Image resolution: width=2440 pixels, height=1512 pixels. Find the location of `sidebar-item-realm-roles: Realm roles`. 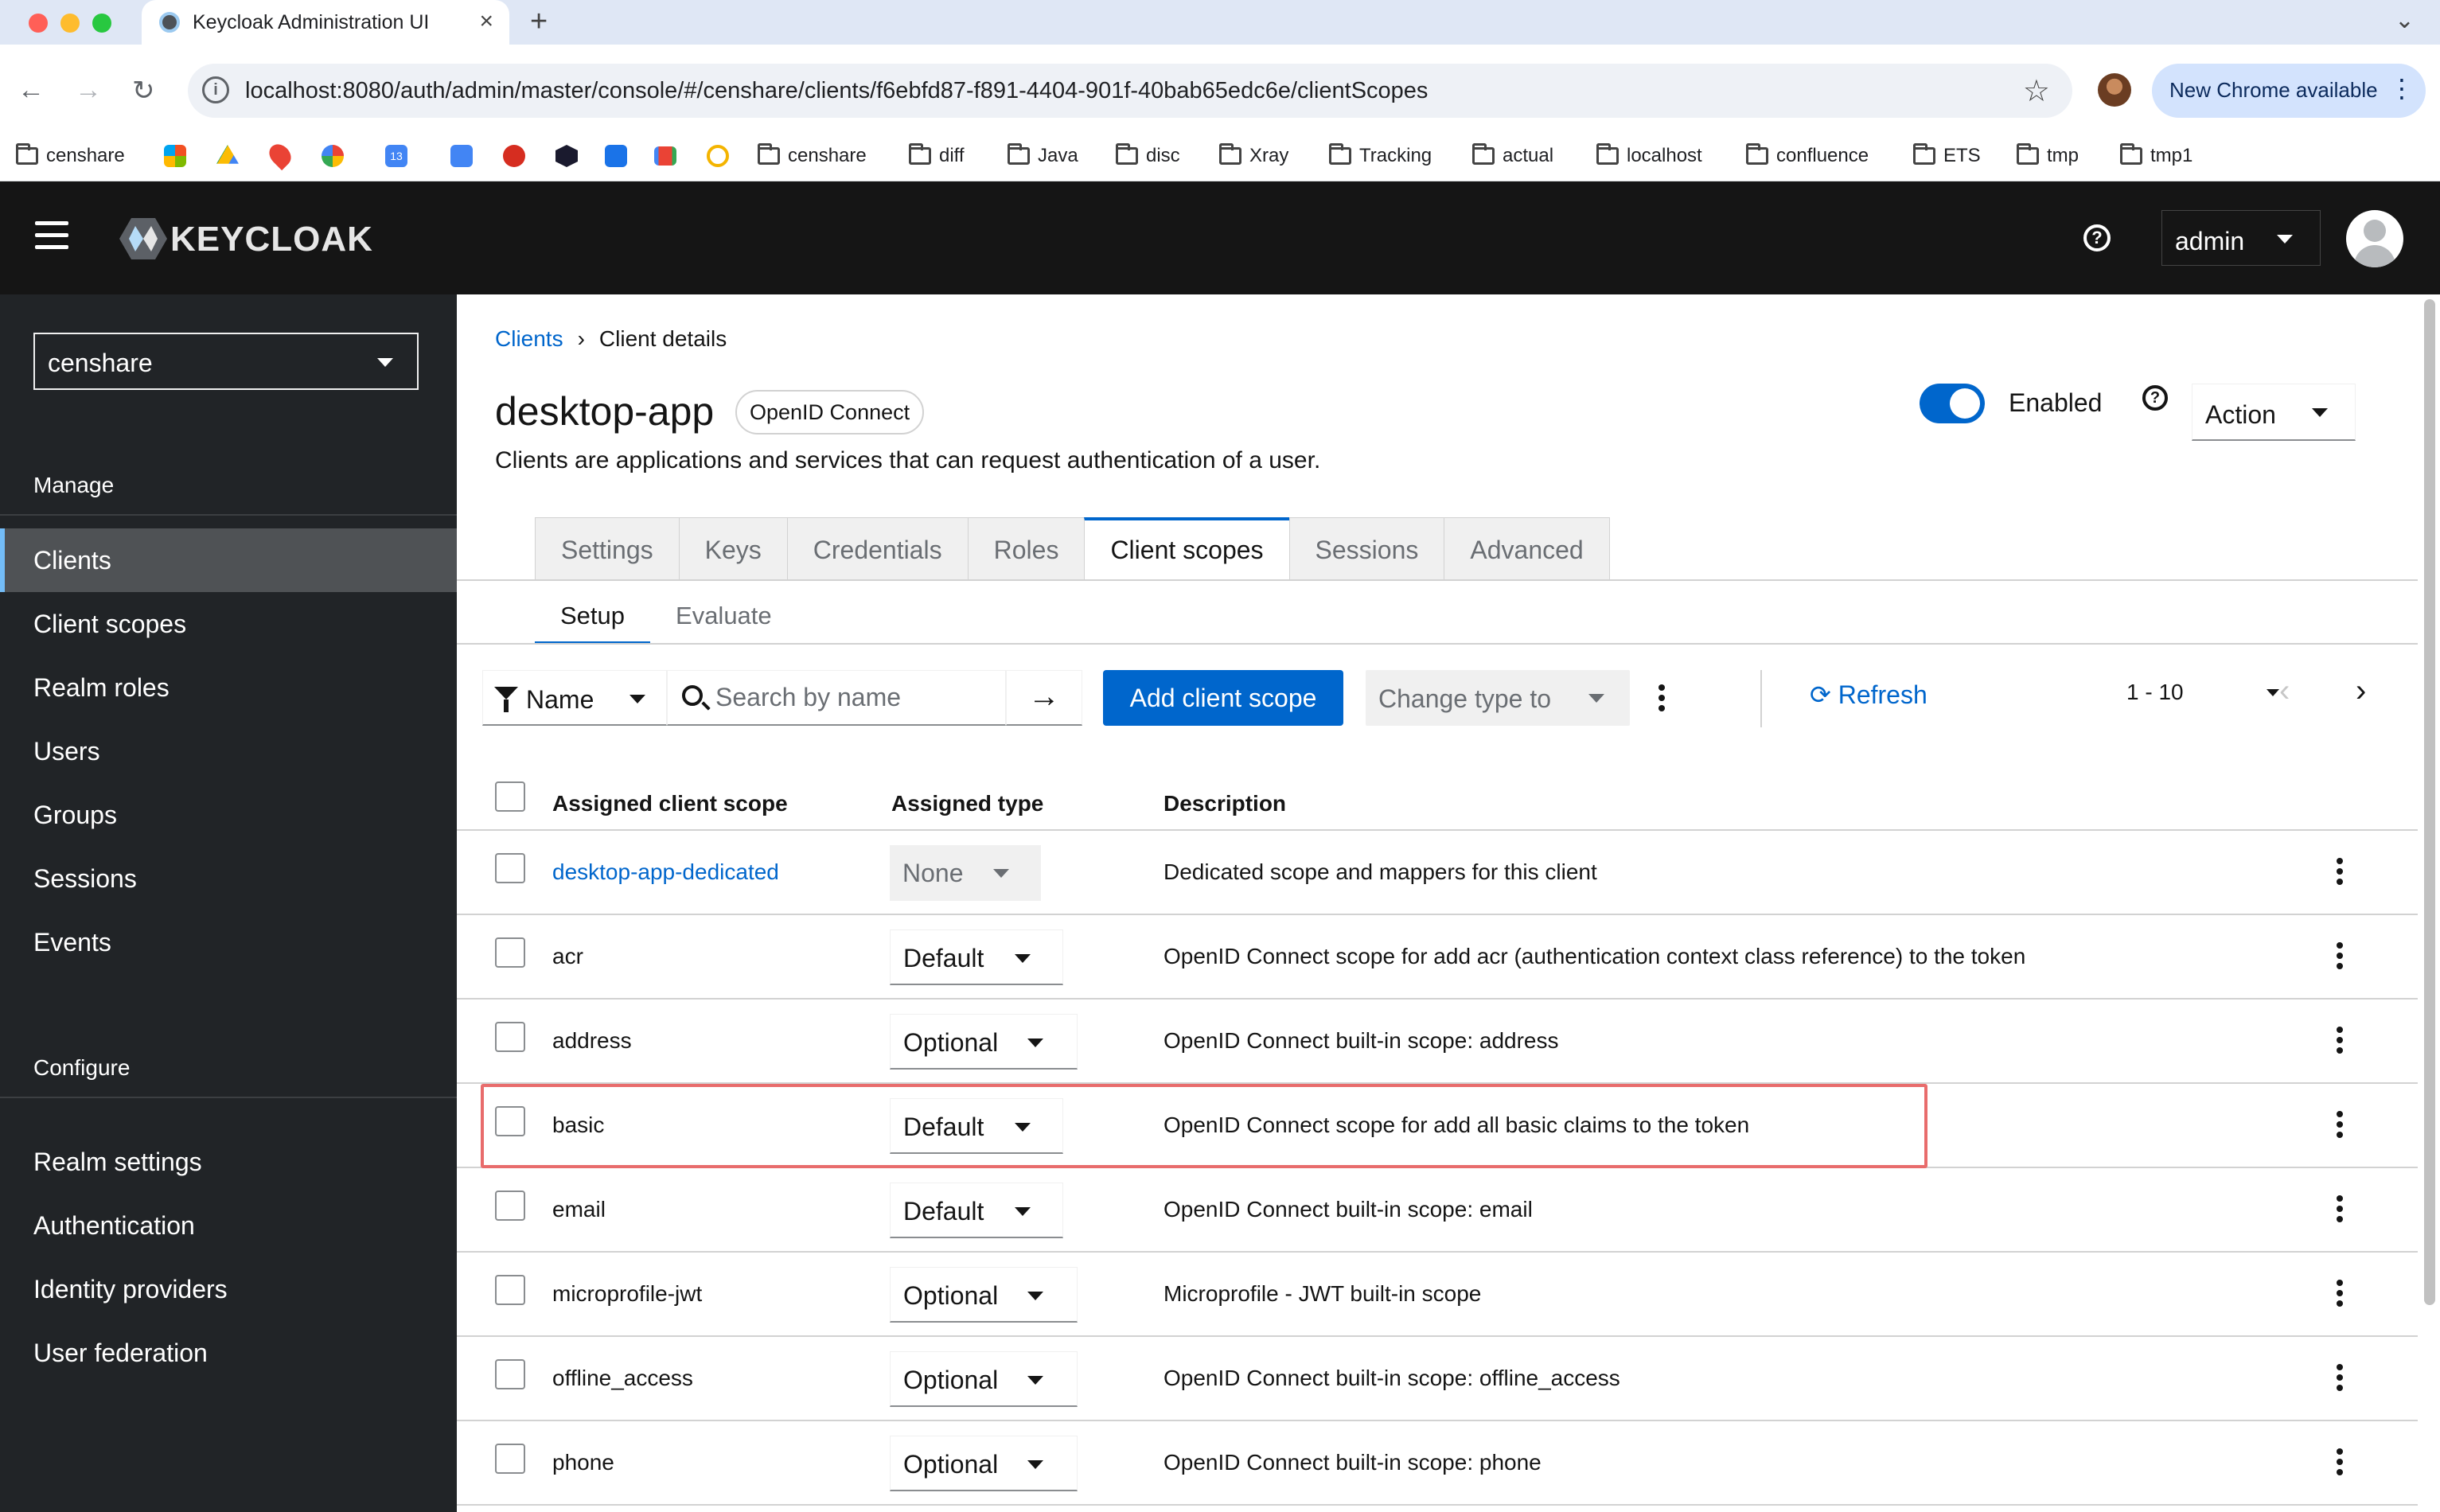

sidebar-item-realm-roles: Realm roles is located at coordinates (228, 687).